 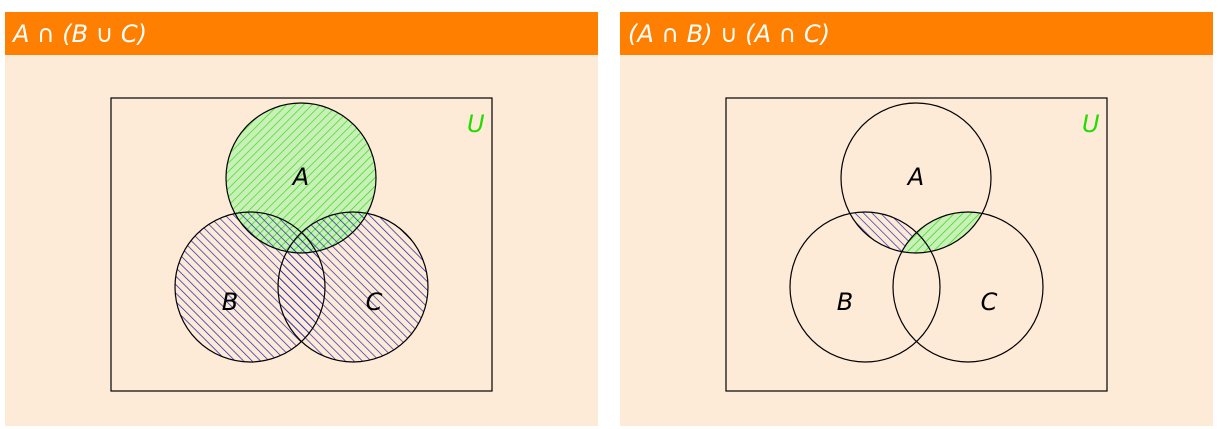 What do you see at coordinates (301, 33) in the screenshot?
I see `panel-header: A ∩ (B ∪ C)` at bounding box center [301, 33].